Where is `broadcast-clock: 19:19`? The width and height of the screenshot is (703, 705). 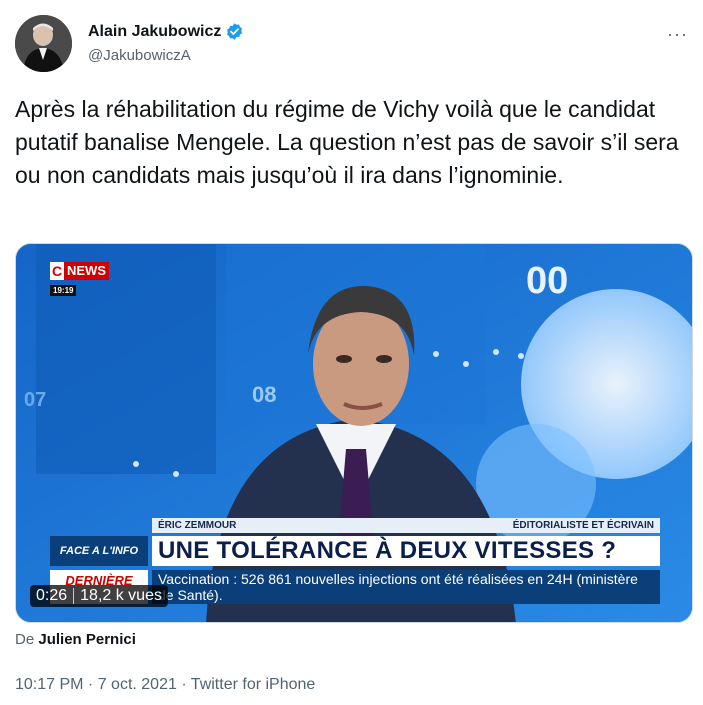 broadcast-clock: 19:19 is located at coordinates (63, 290).